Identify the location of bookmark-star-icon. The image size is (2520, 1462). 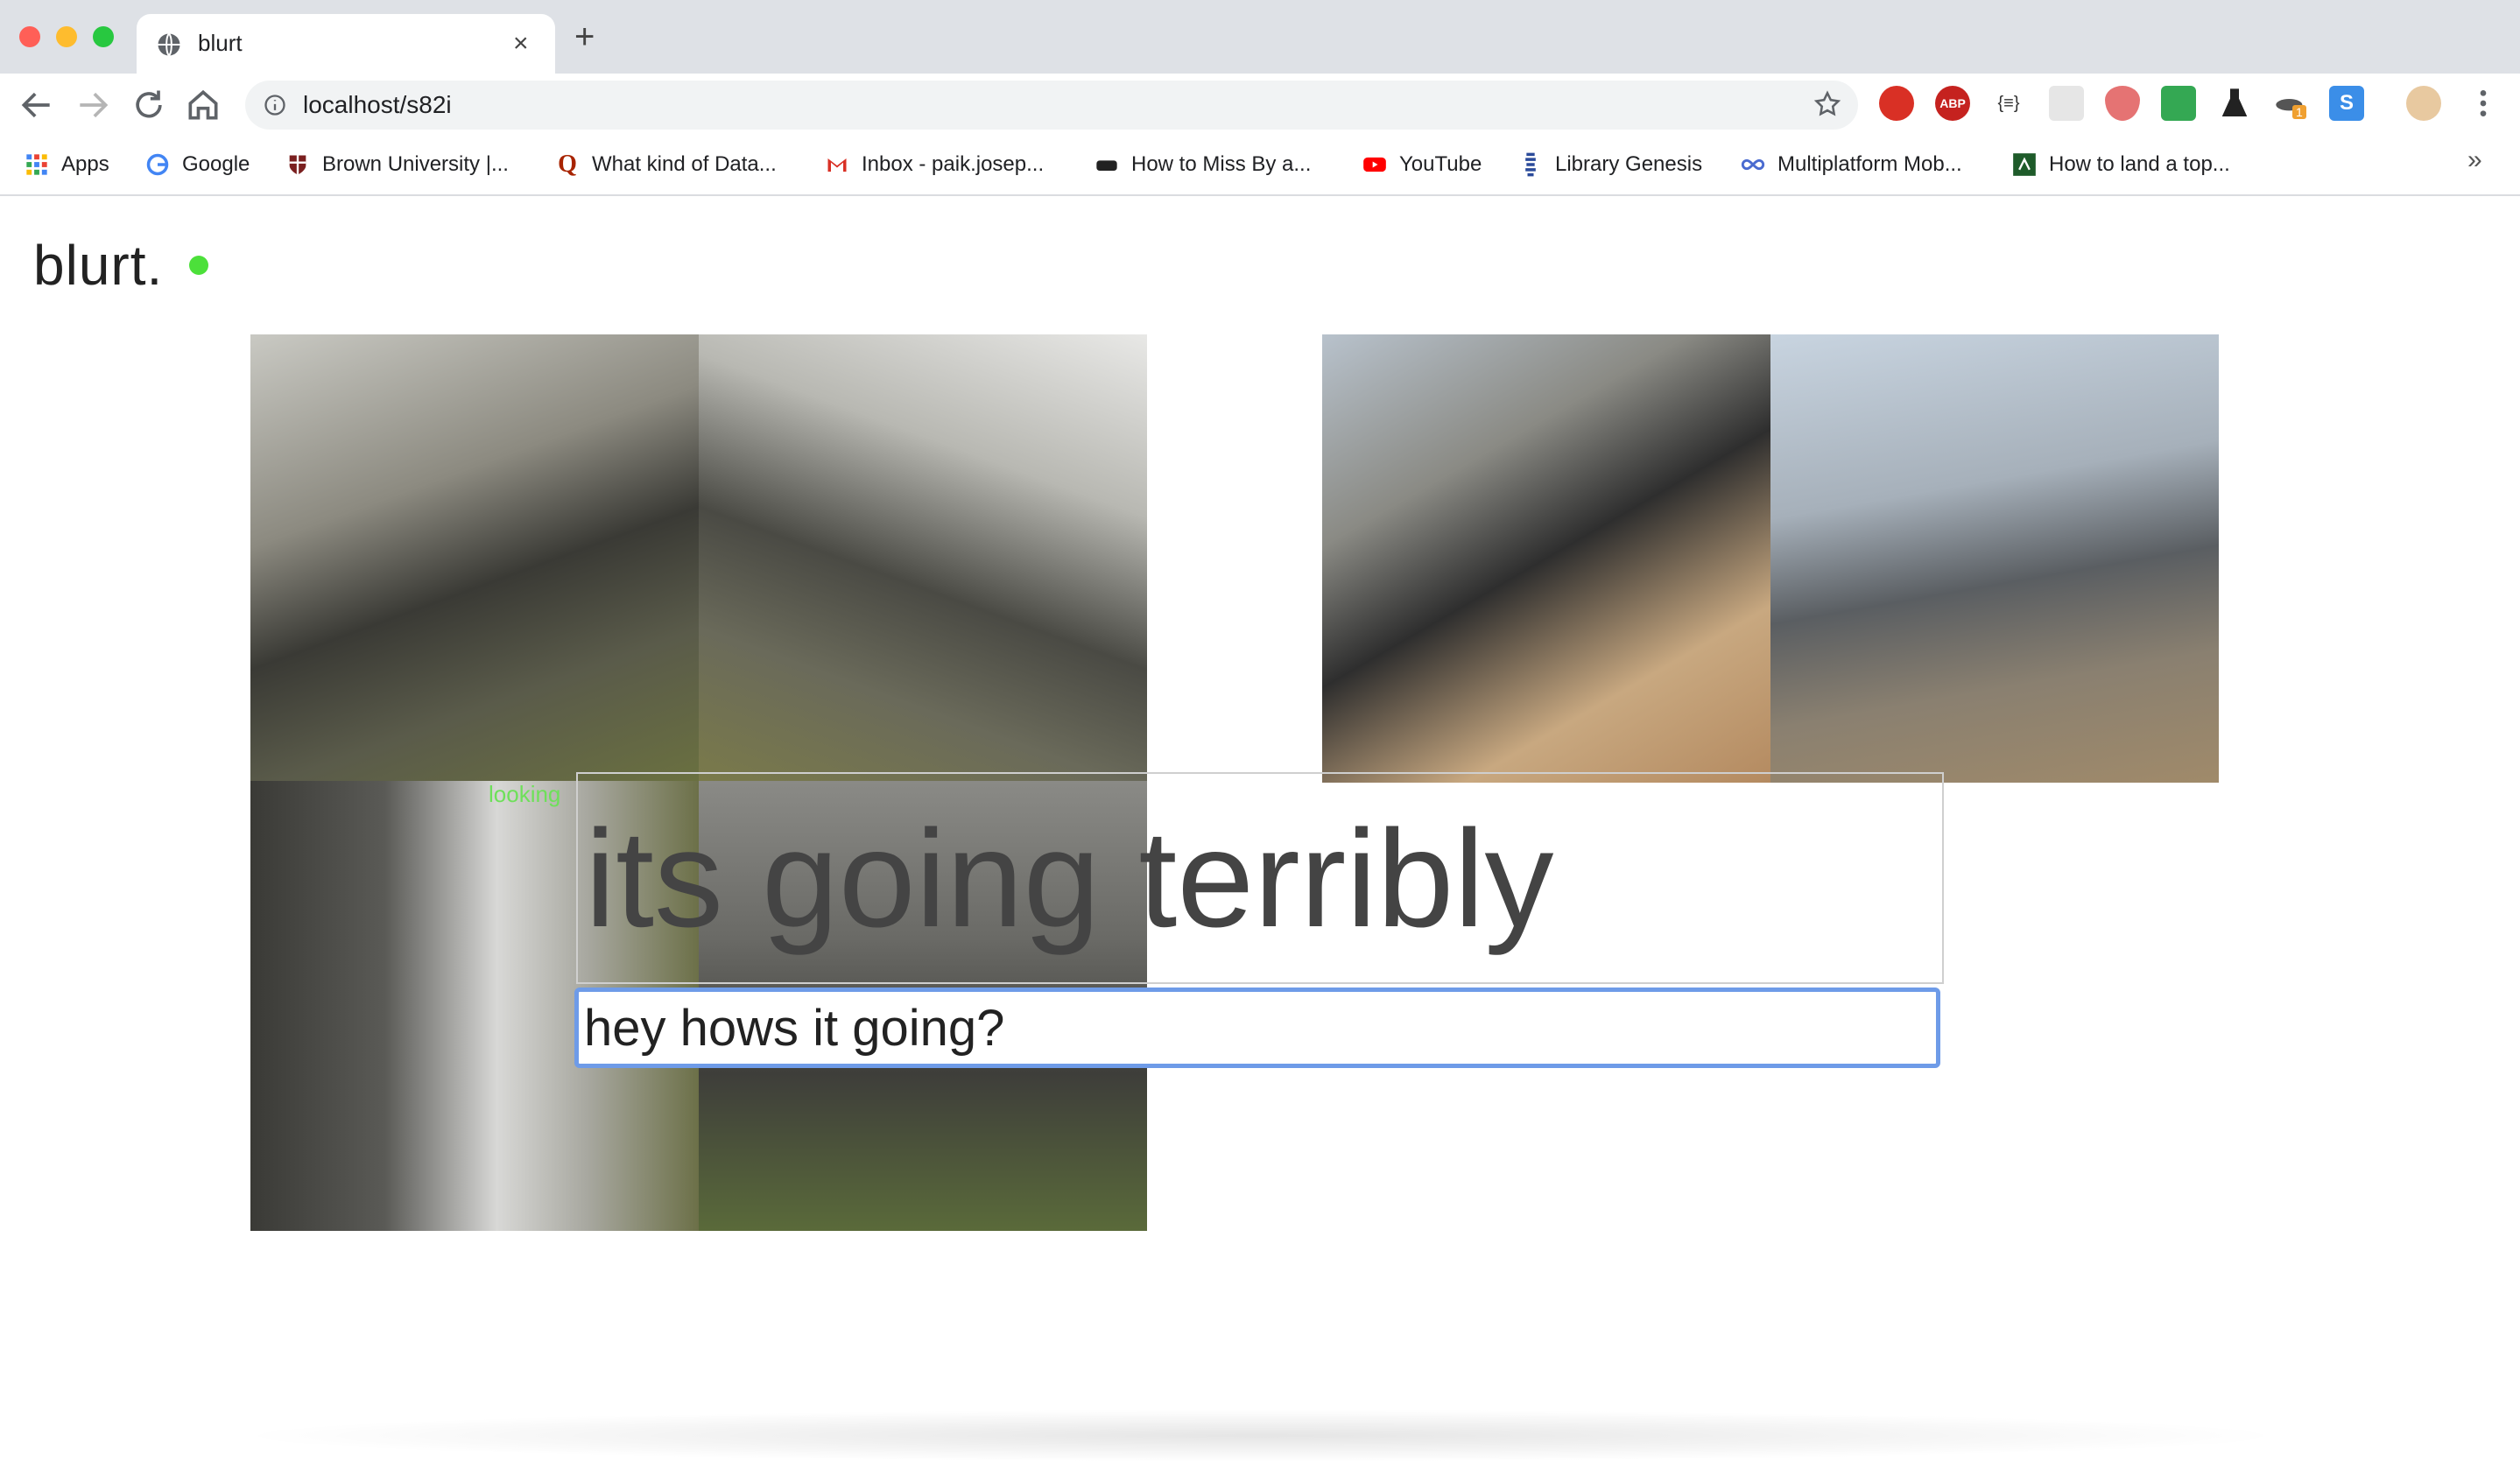
(1828, 104).